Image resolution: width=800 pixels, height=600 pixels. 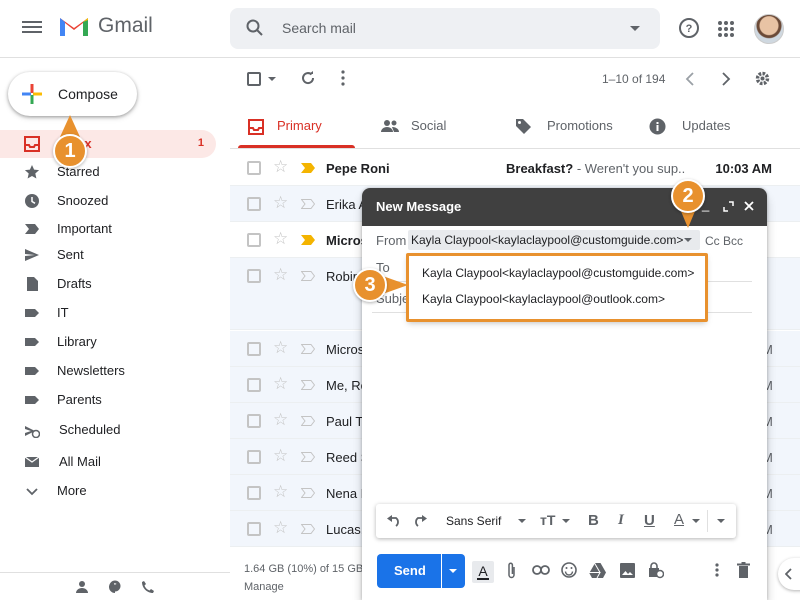 What do you see at coordinates (569, 570) in the screenshot?
I see `emoji-icon` at bounding box center [569, 570].